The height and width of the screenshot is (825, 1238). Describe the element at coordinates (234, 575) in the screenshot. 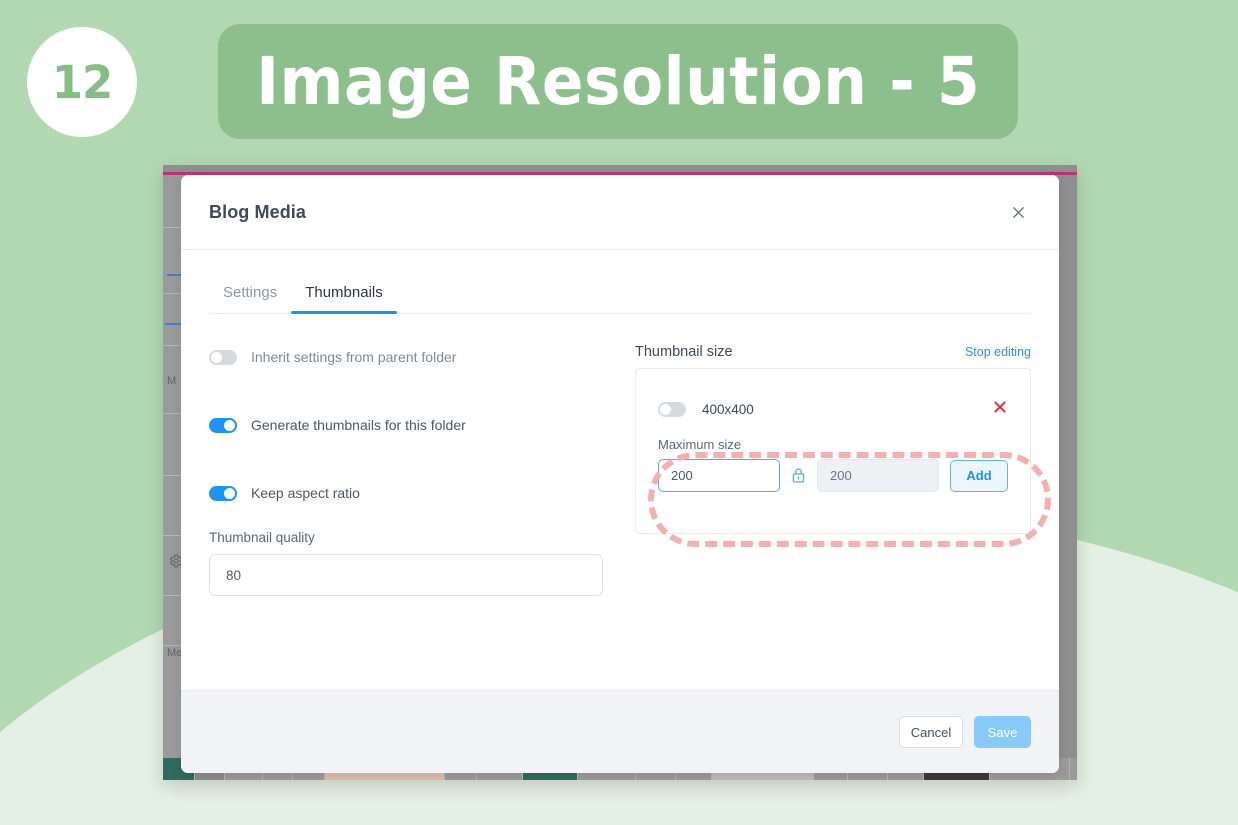

I see `thumbnail-quality-value: 80` at that location.